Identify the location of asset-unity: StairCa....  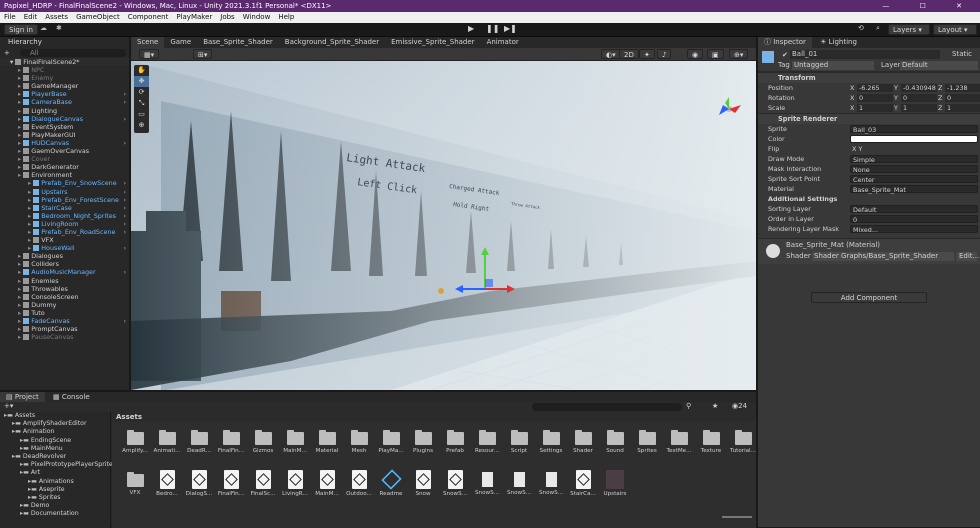
(583, 483).